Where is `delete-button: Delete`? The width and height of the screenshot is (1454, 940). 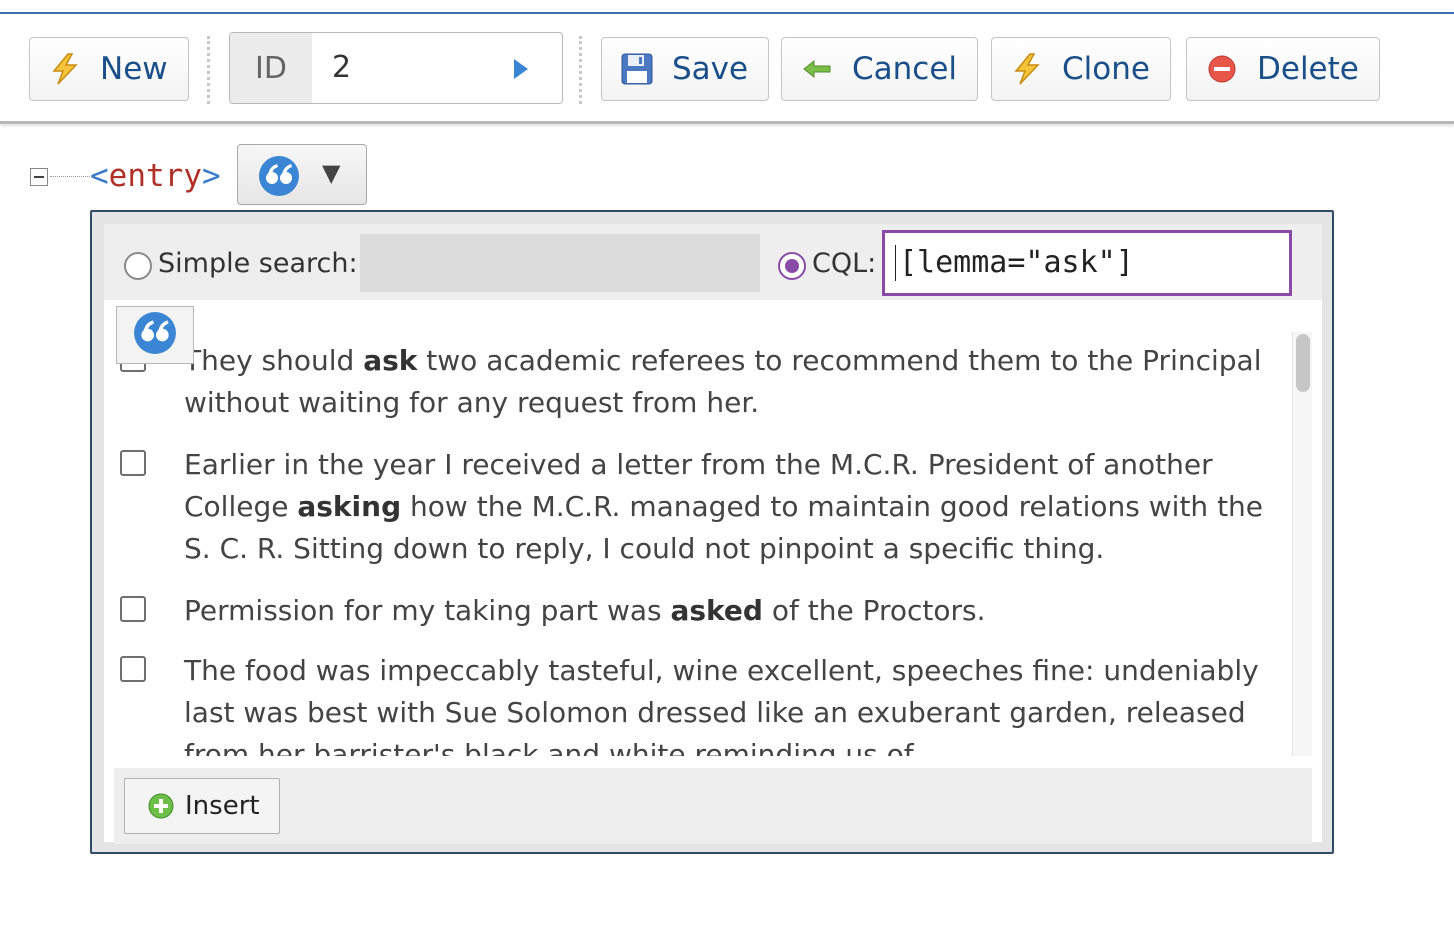 delete-button: Delete is located at coordinates (1283, 69).